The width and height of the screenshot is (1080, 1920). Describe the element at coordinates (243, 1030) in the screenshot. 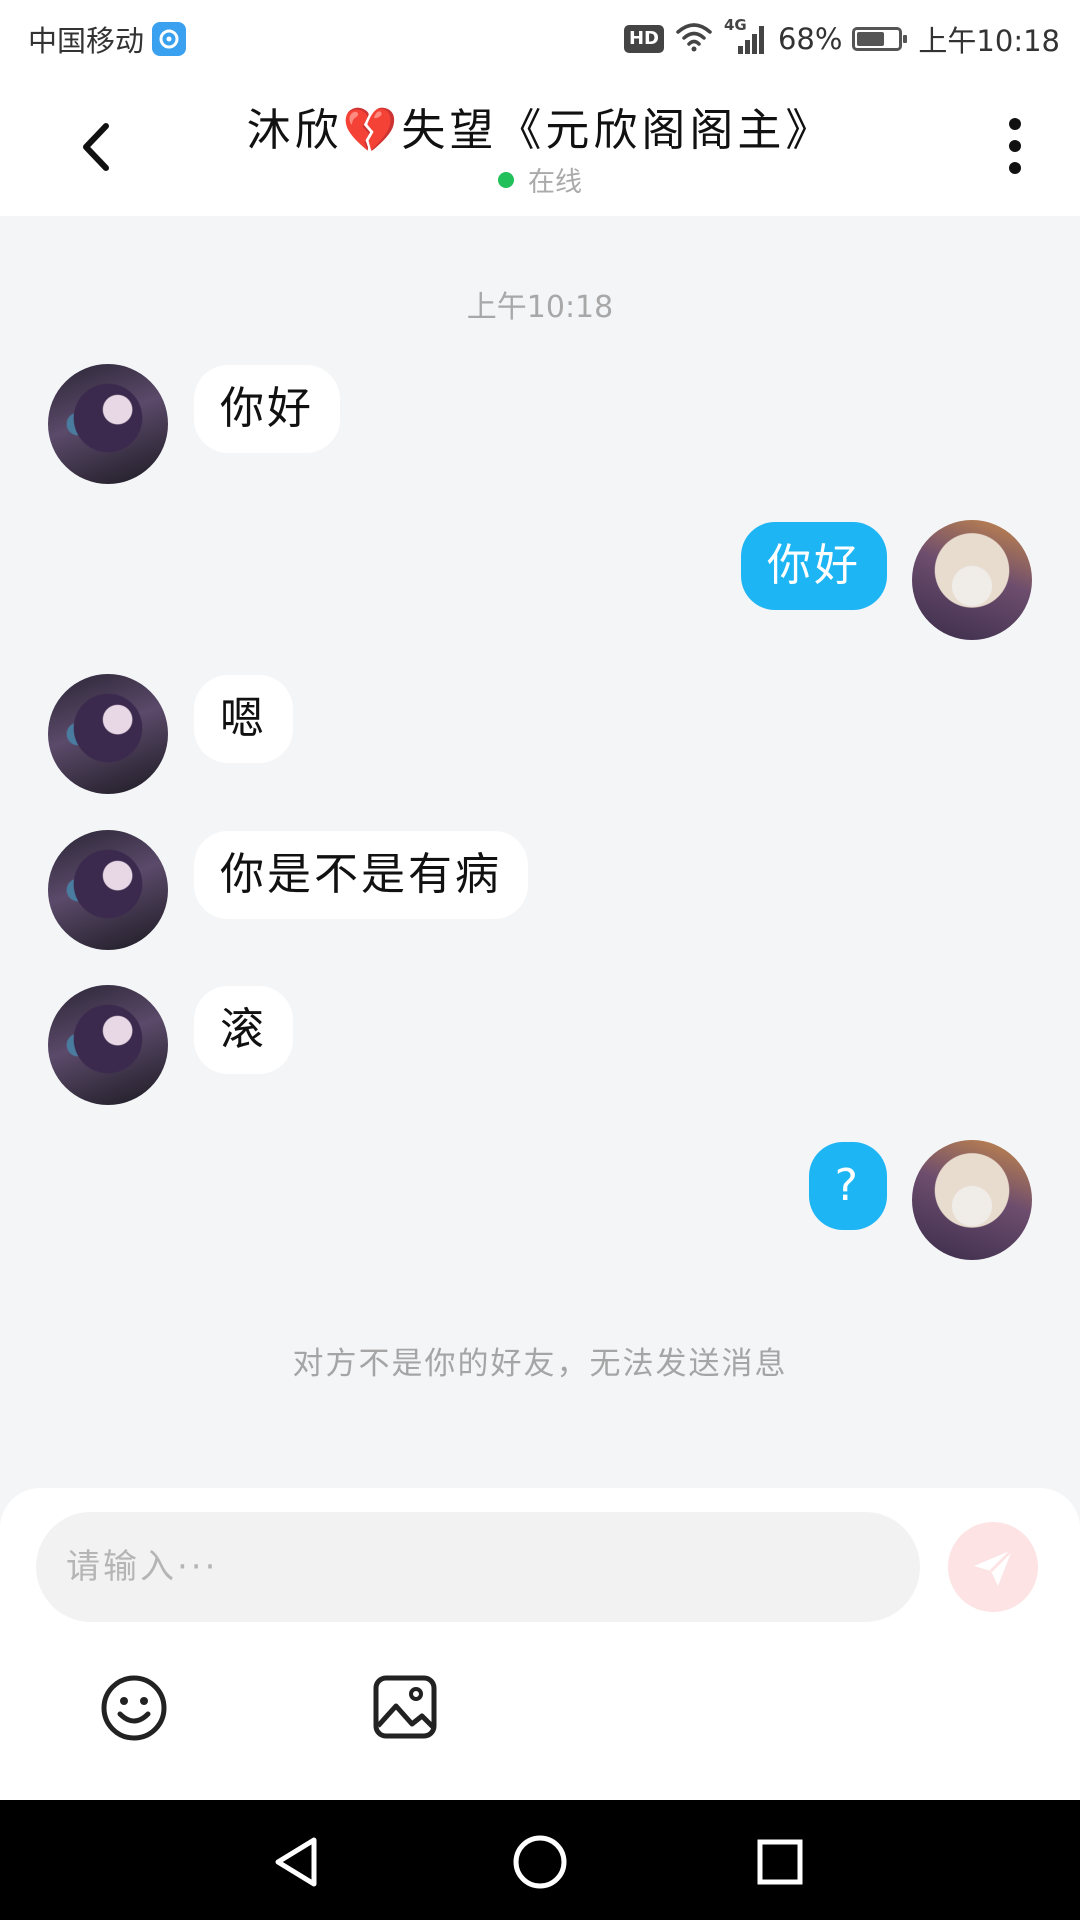

I see `message-bubble-received: 滚` at that location.